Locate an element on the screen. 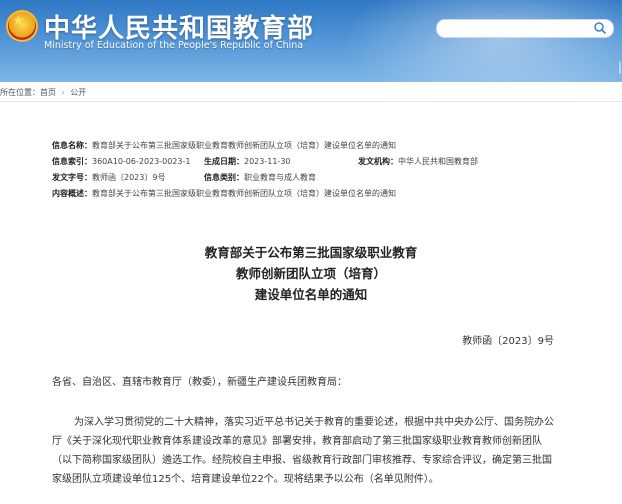 The height and width of the screenshot is (504, 622). info-row-docno: 发文字号：教师函〔2023〕9号 is located at coordinates (108, 177).